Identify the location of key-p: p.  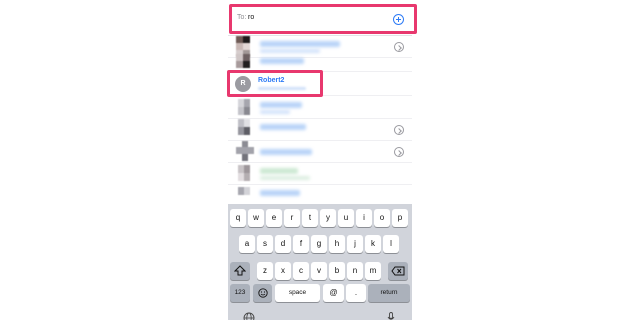
(400, 218).